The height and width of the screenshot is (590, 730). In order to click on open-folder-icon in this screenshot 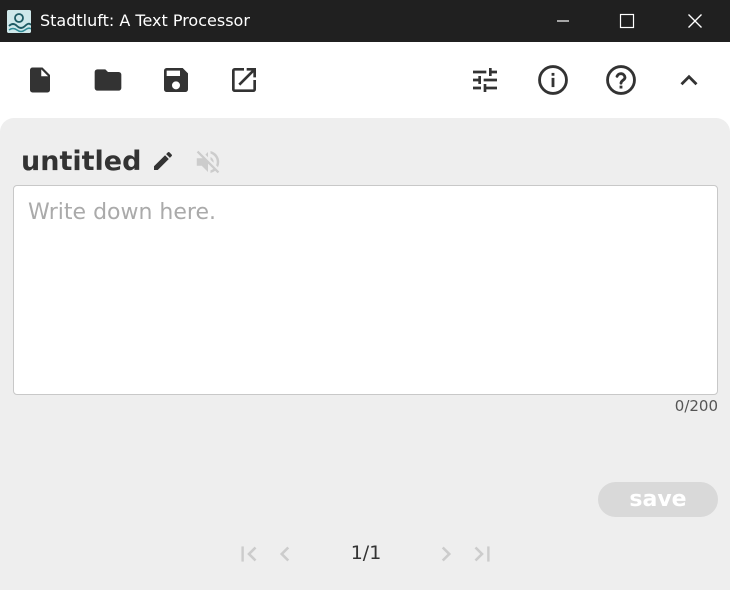, I will do `click(108, 80)`.